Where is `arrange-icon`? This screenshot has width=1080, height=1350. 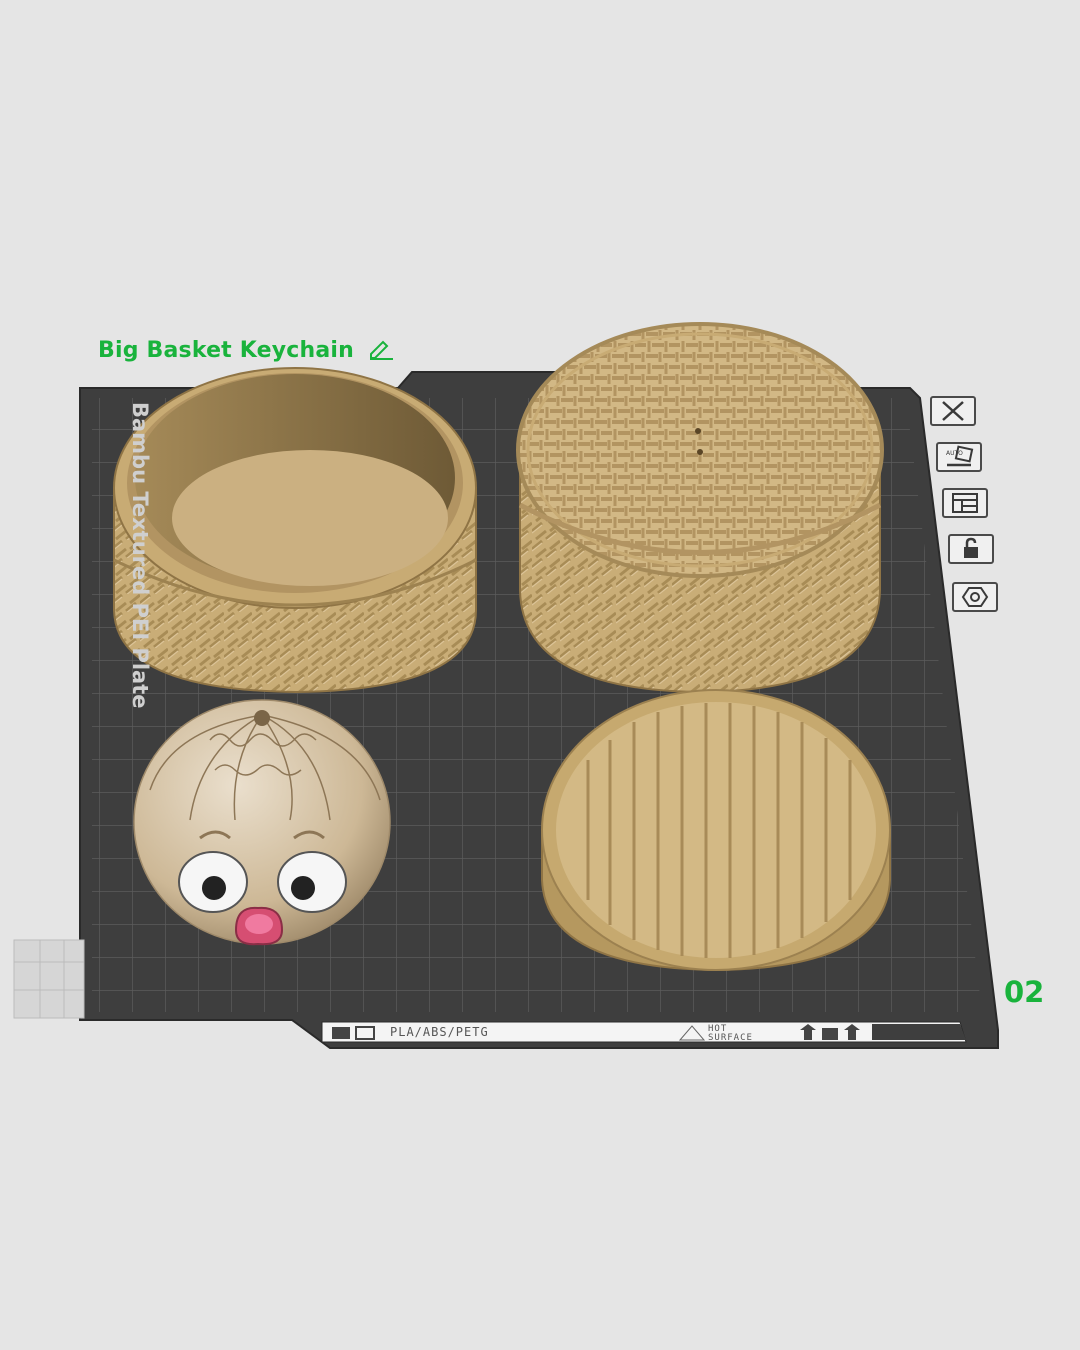
arrange-icon is located at coordinates (965, 503).